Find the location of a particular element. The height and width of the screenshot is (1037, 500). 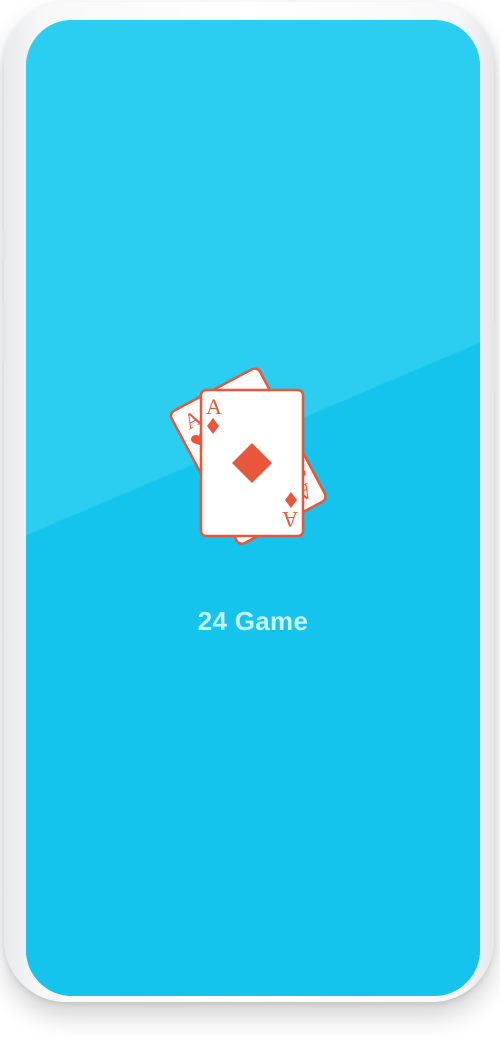

front-card-rank: A is located at coordinates (214, 406).